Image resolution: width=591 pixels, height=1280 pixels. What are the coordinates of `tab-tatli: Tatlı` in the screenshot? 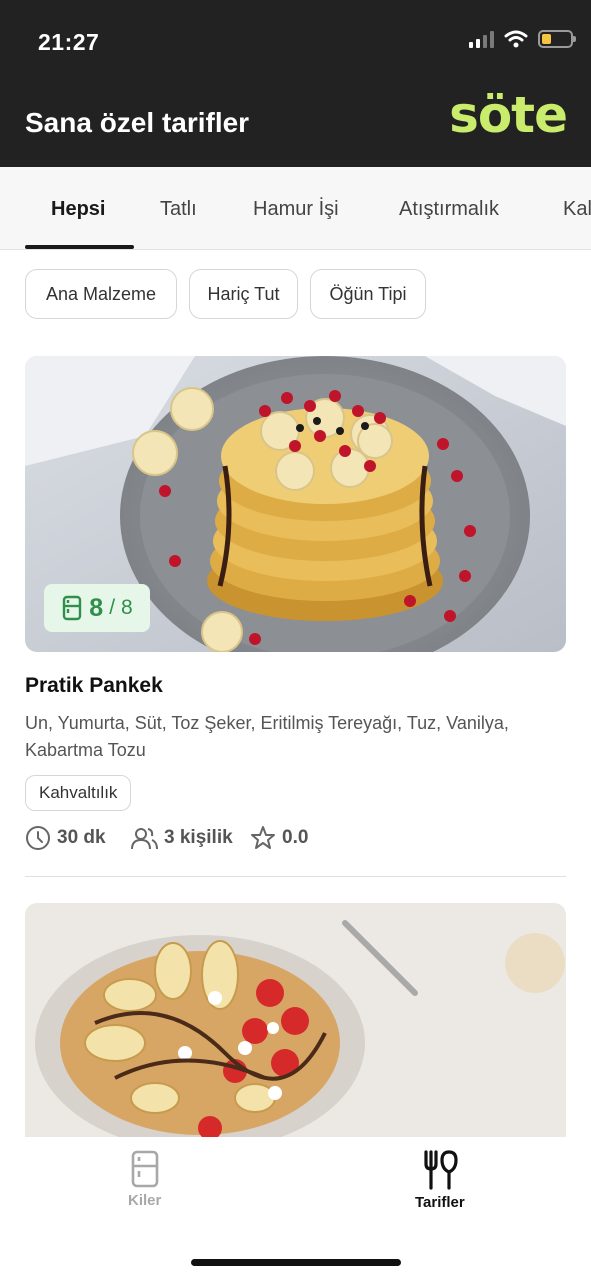 It's located at (178, 209).